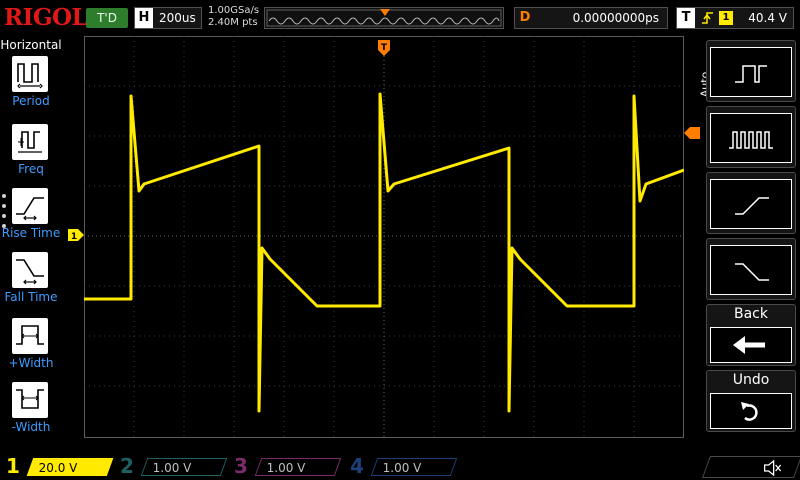 The width and height of the screenshot is (800, 480). Describe the element at coordinates (357, 466) in the screenshot. I see `channel-4-number: 4` at that location.